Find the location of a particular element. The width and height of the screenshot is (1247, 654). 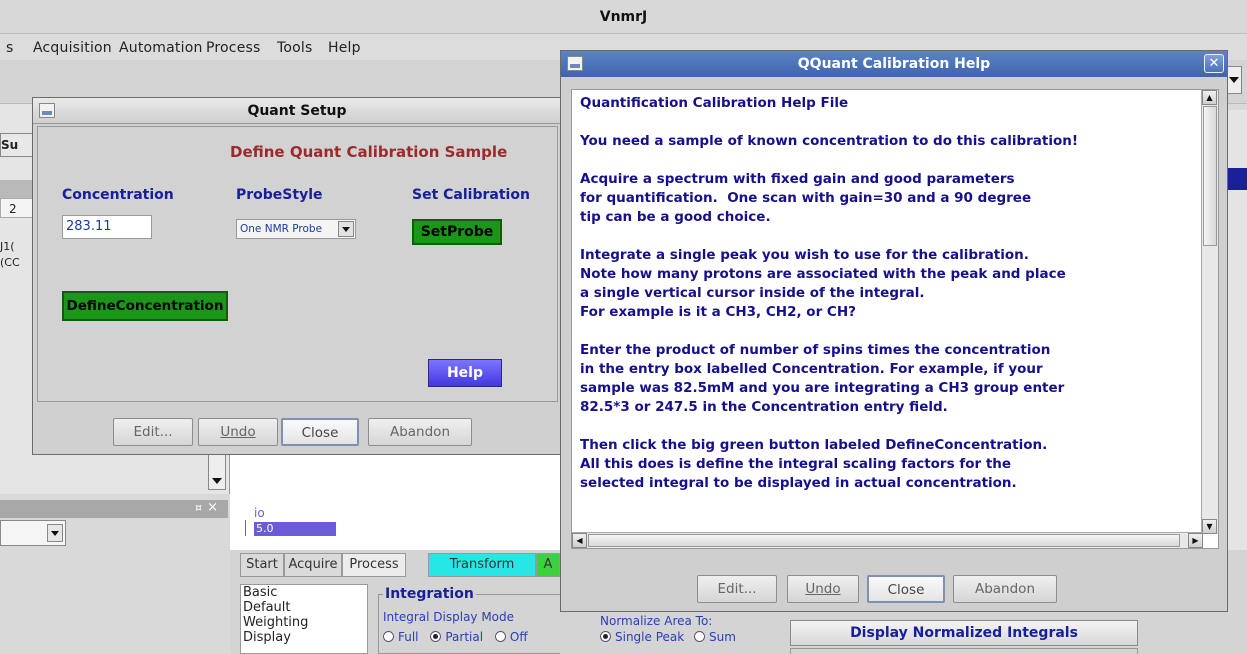

menu-item-process: Process is located at coordinates (233, 48).